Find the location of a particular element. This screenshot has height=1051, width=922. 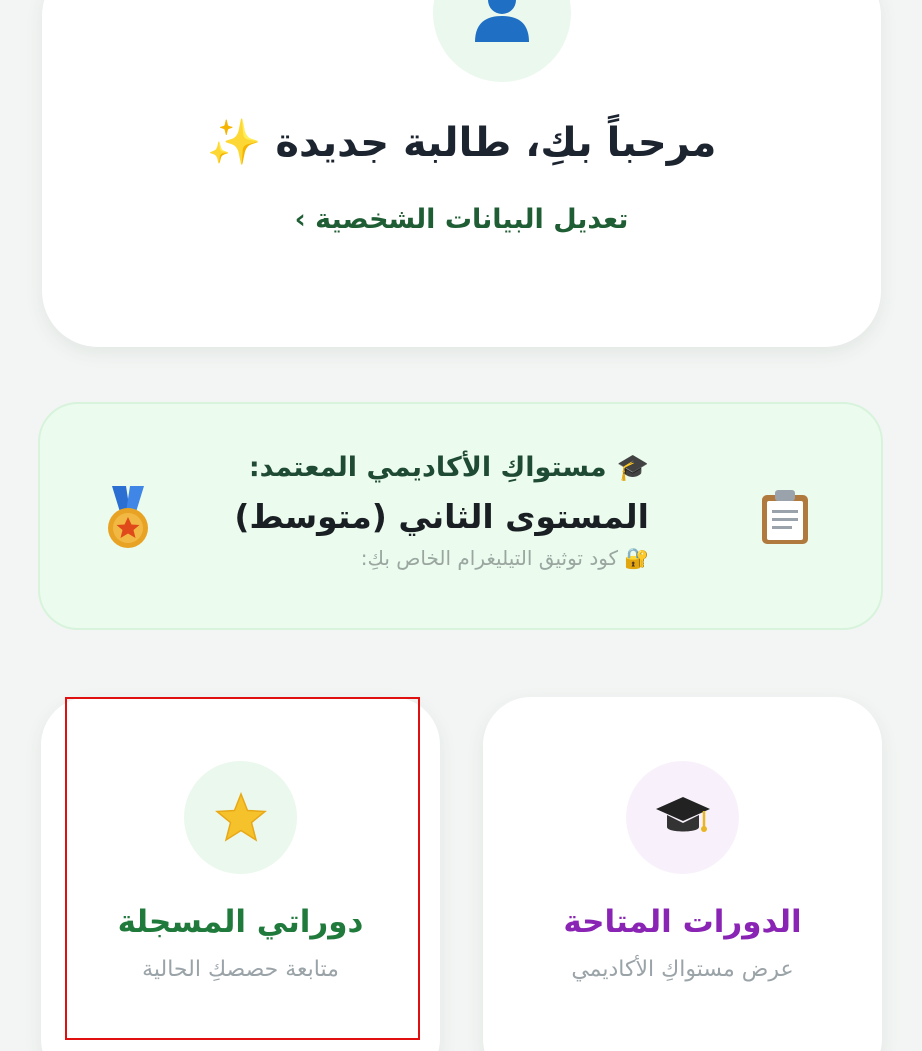

graduation-cap-icon: 🎓 is located at coordinates (632, 467).